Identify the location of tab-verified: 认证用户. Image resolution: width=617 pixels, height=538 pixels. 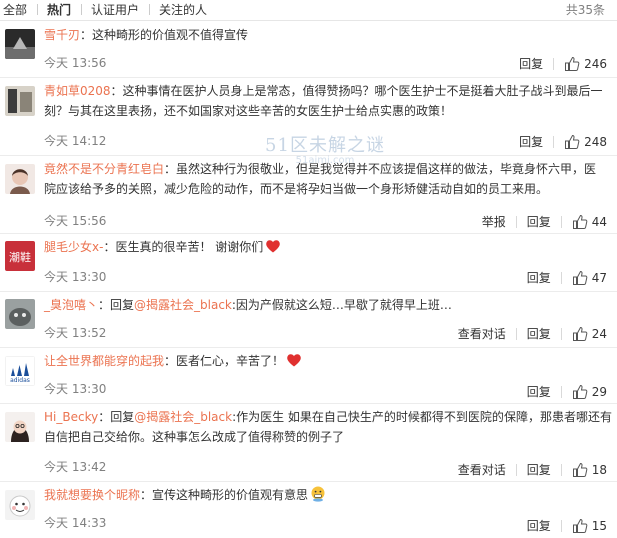
(115, 10).